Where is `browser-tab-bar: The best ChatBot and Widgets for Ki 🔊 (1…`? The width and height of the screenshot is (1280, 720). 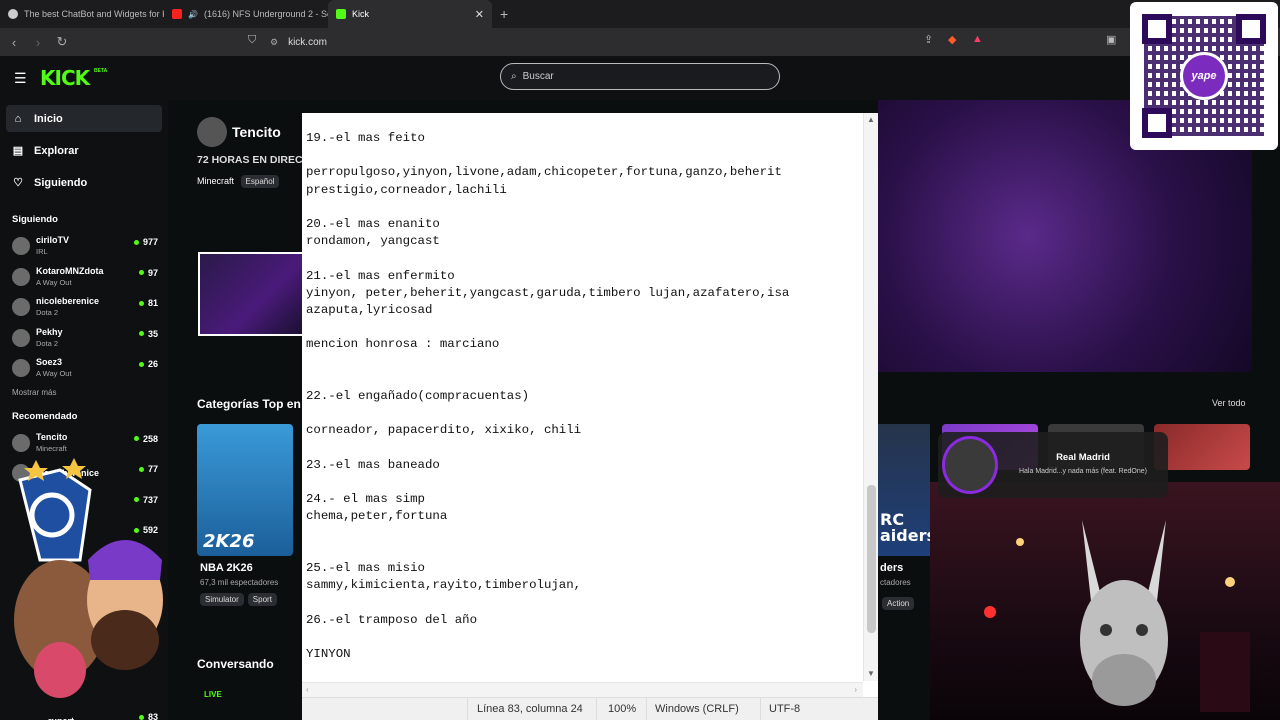
browser-tab-bar: The best ChatBot and Widgets for Ki 🔊 (1… is located at coordinates (640, 14).